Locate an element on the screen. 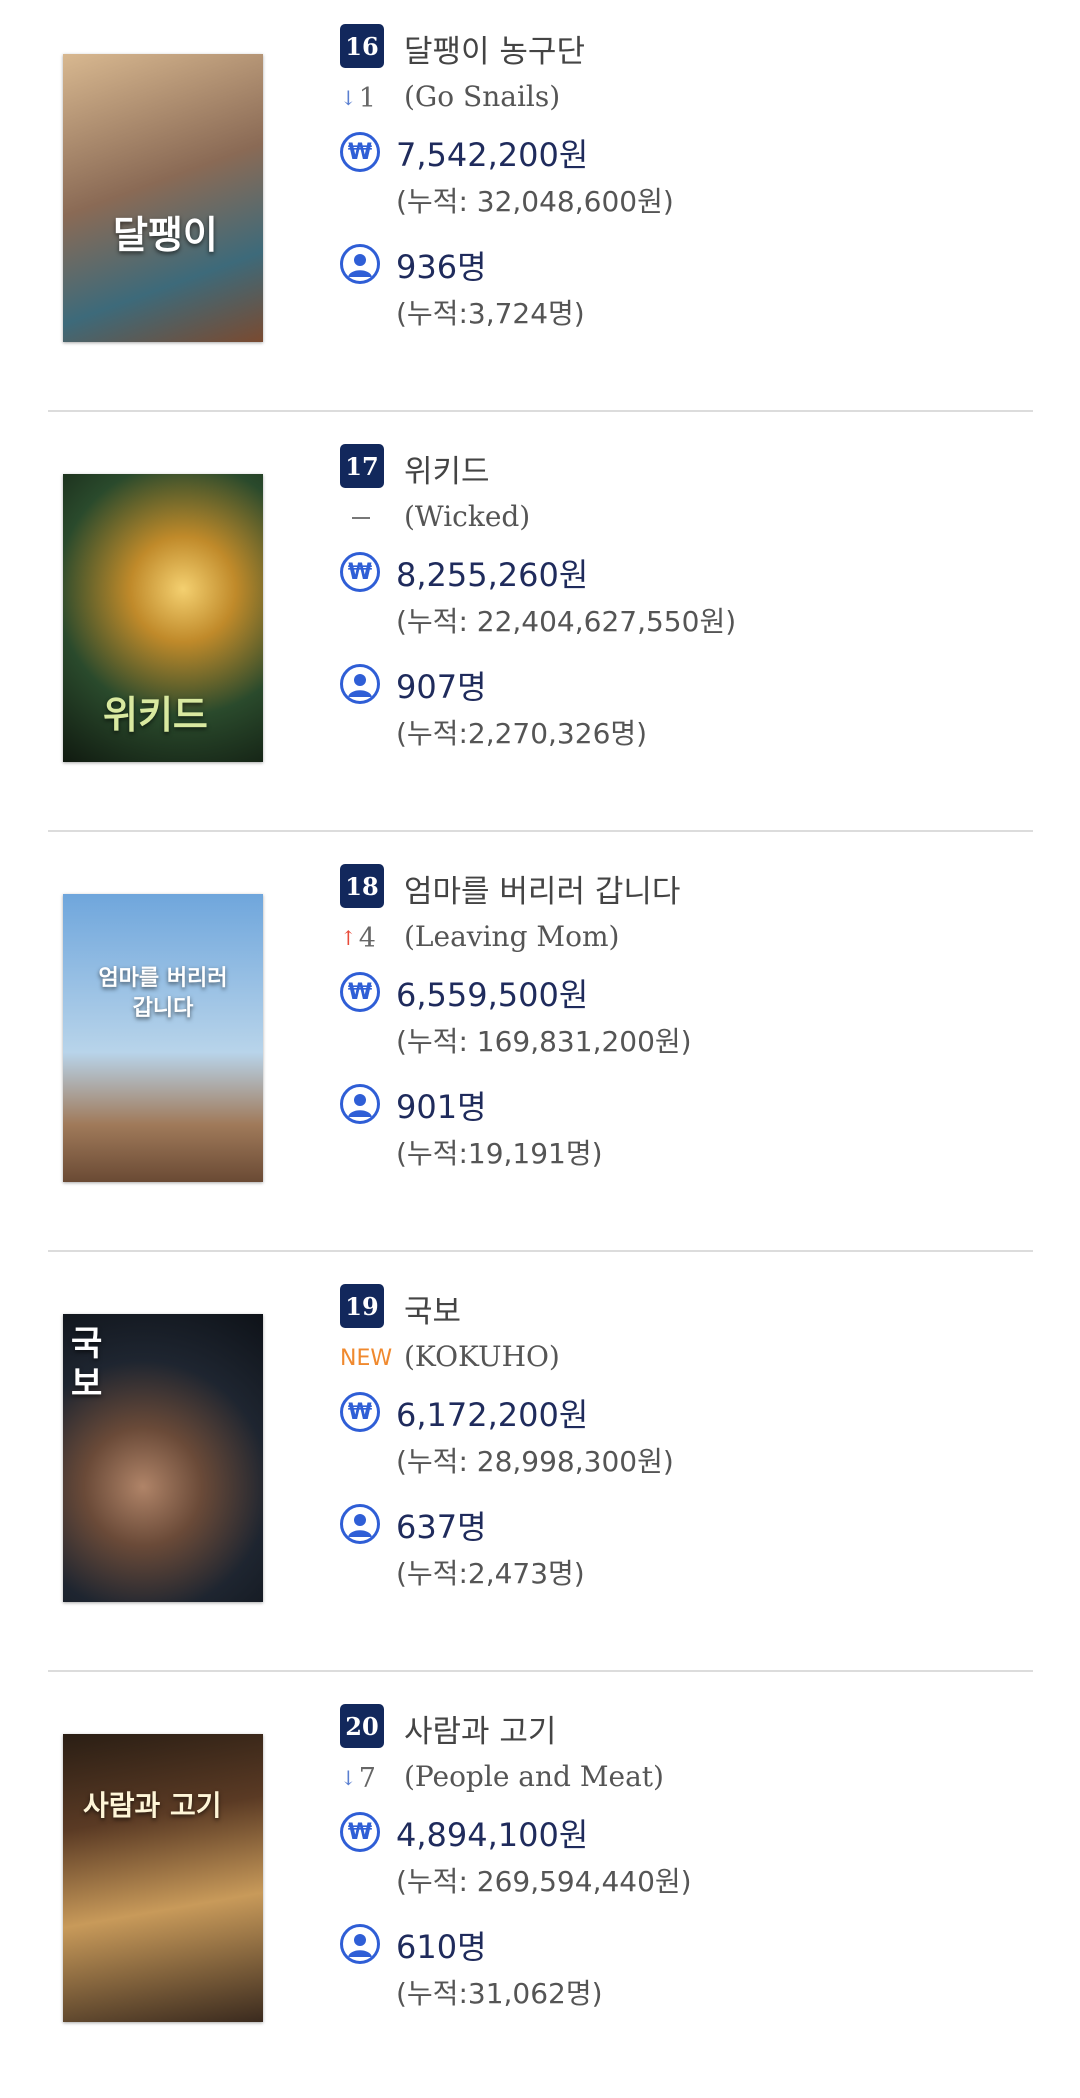  movie-title: 사람과 고기 is located at coordinates (480, 1728).